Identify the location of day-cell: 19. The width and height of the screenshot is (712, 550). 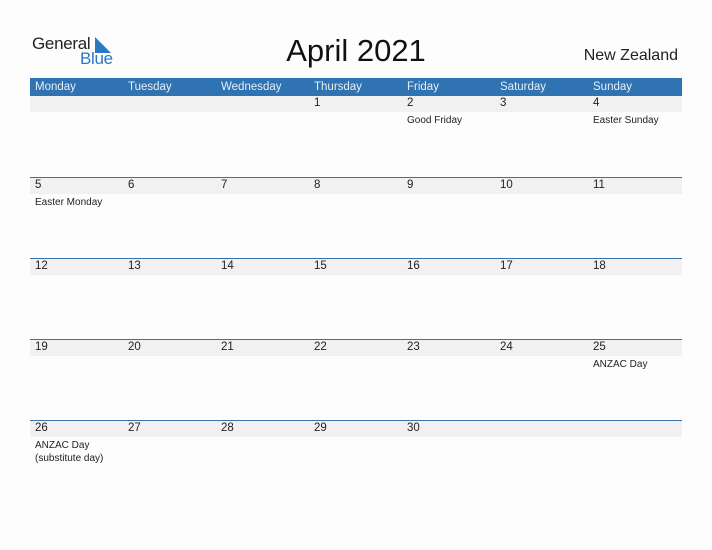
(76, 380).